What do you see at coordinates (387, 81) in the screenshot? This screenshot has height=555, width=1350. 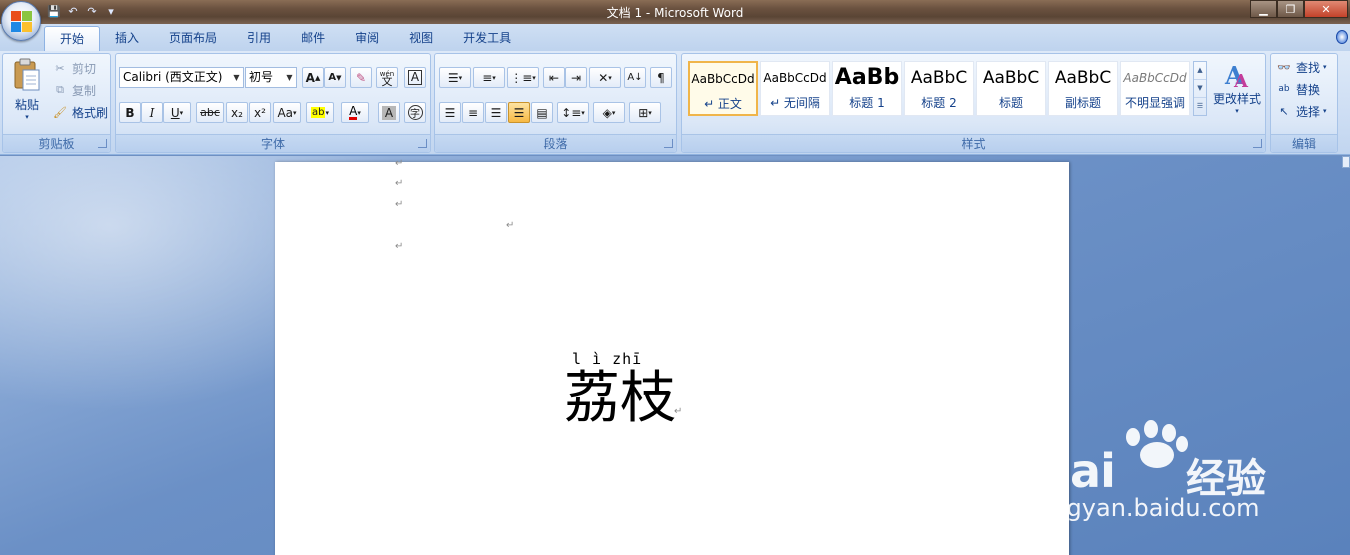 I see `phonetic-guide-icon: 文` at bounding box center [387, 81].